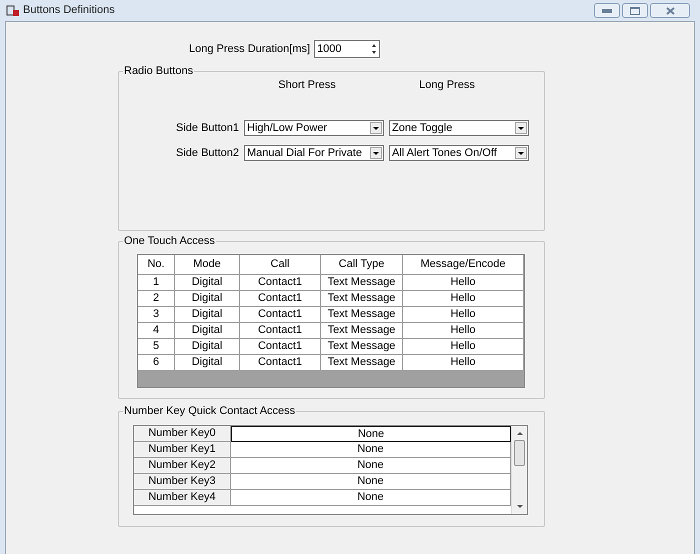 Image resolution: width=700 pixels, height=554 pixels. Describe the element at coordinates (209, 411) in the screenshot. I see `group-title: Number Key Quick Contact Access` at that location.